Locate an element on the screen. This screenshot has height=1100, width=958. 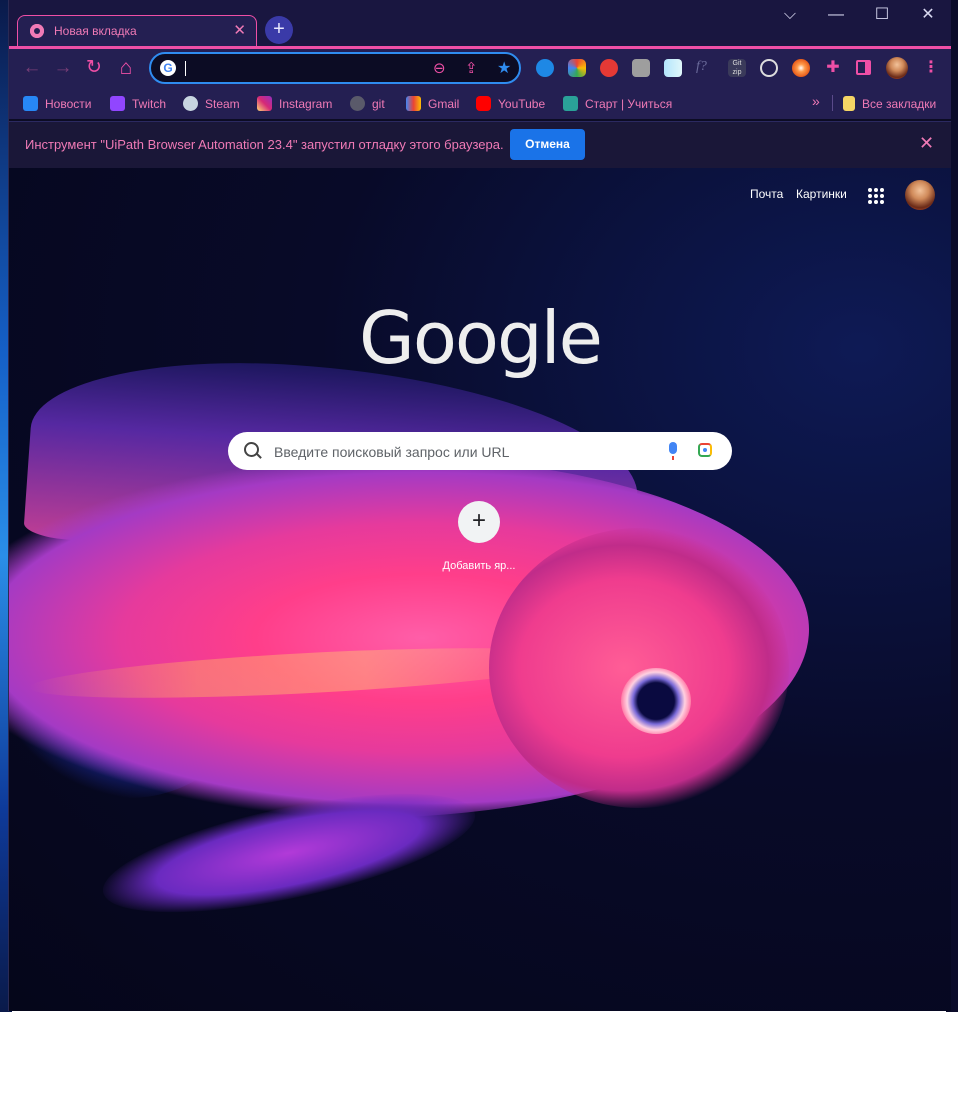
extension-fx-icon: f? is located at coordinates (705, 68).